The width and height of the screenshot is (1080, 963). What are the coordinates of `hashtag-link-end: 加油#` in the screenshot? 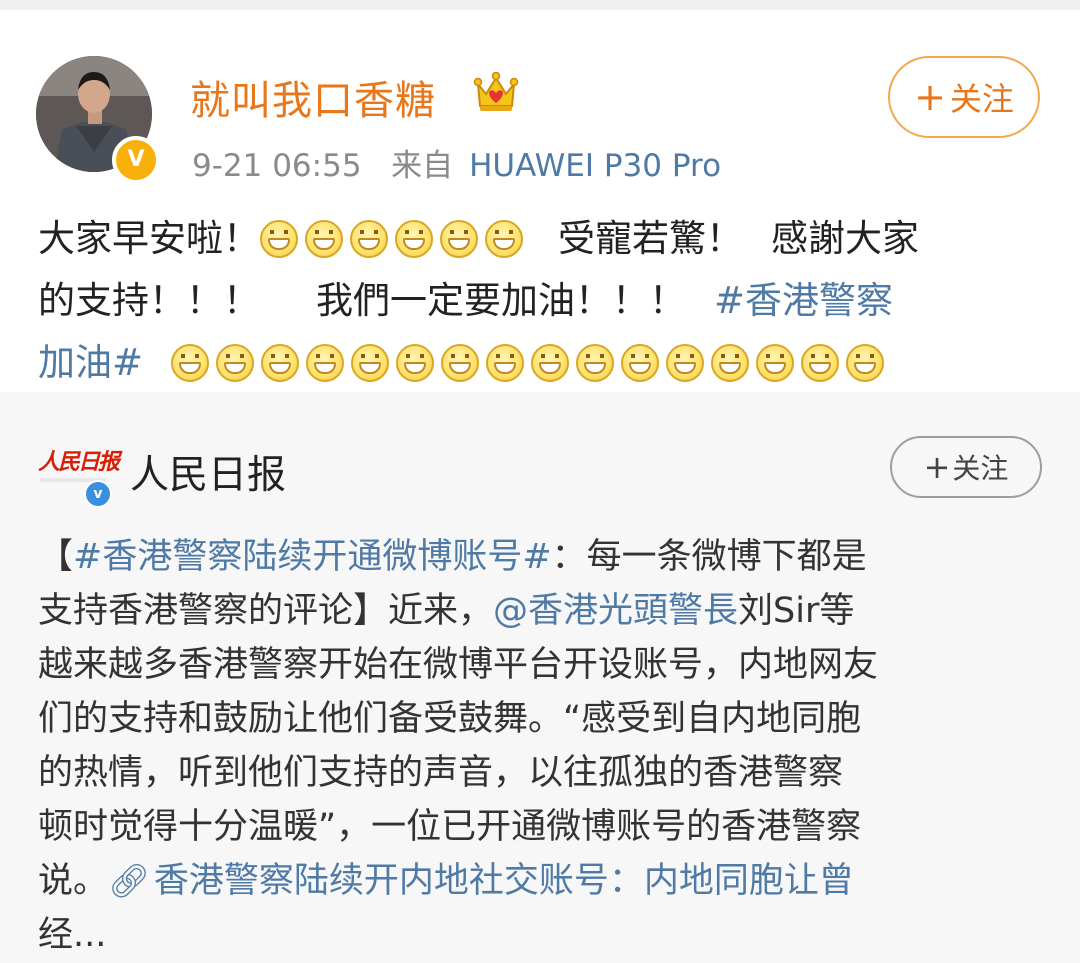 It's located at (90, 363).